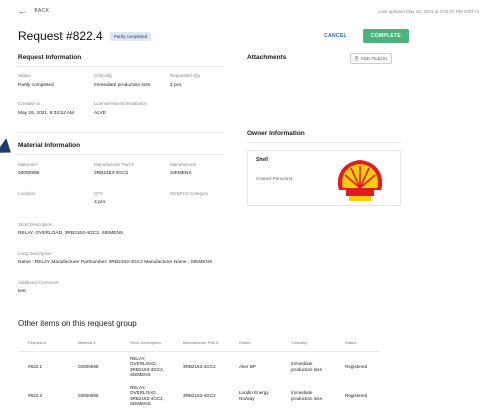 The width and height of the screenshot is (497, 409). I want to click on criticality-label: Criticality, so click(103, 75).